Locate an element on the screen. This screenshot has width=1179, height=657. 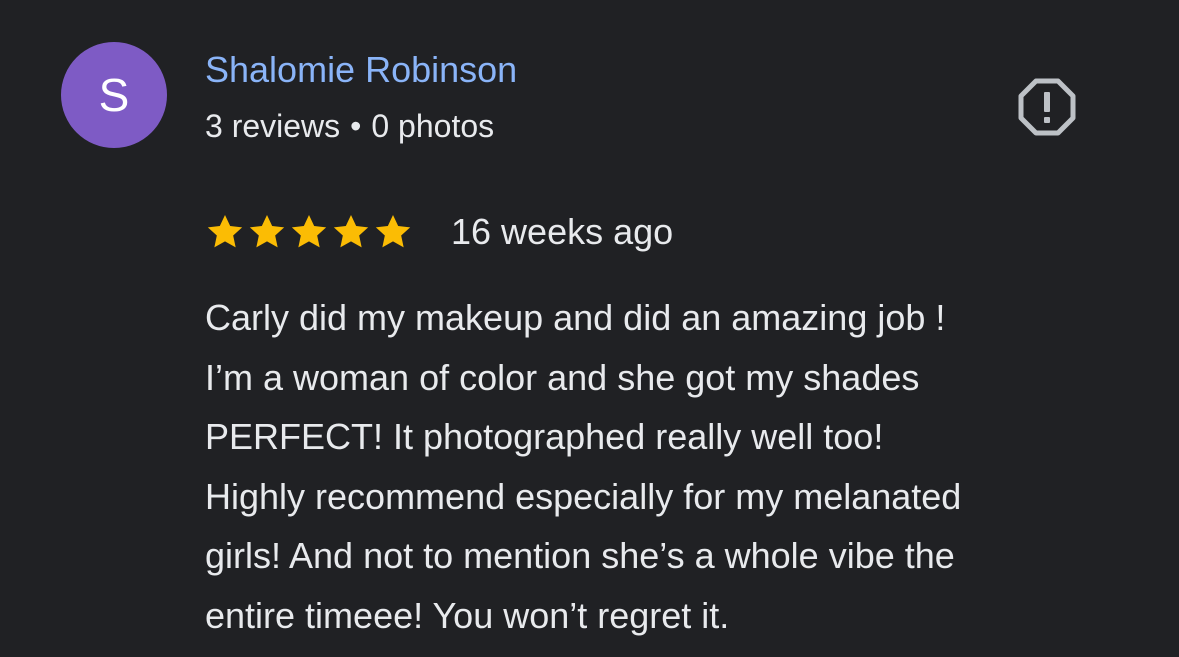
star-rating is located at coordinates (309, 232).